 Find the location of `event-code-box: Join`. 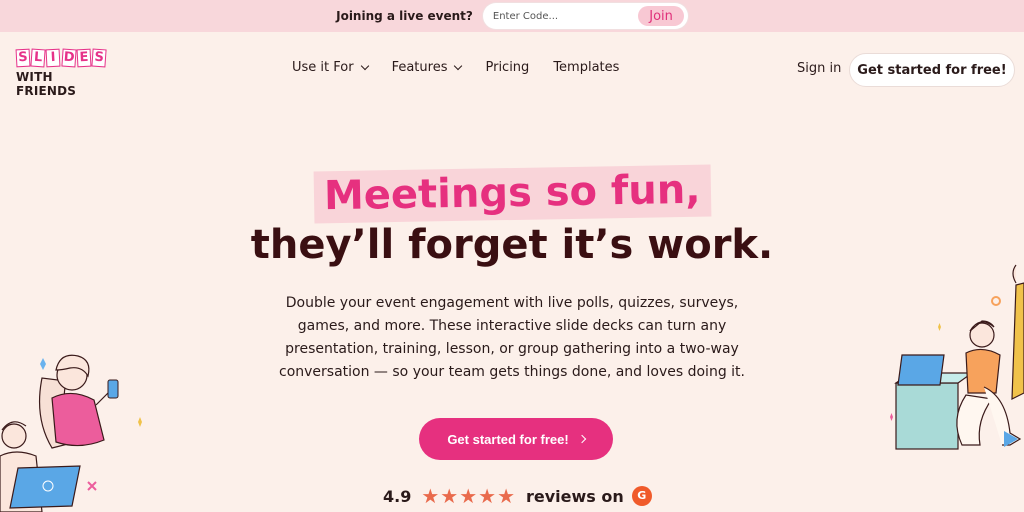

event-code-box: Join is located at coordinates (585, 16).